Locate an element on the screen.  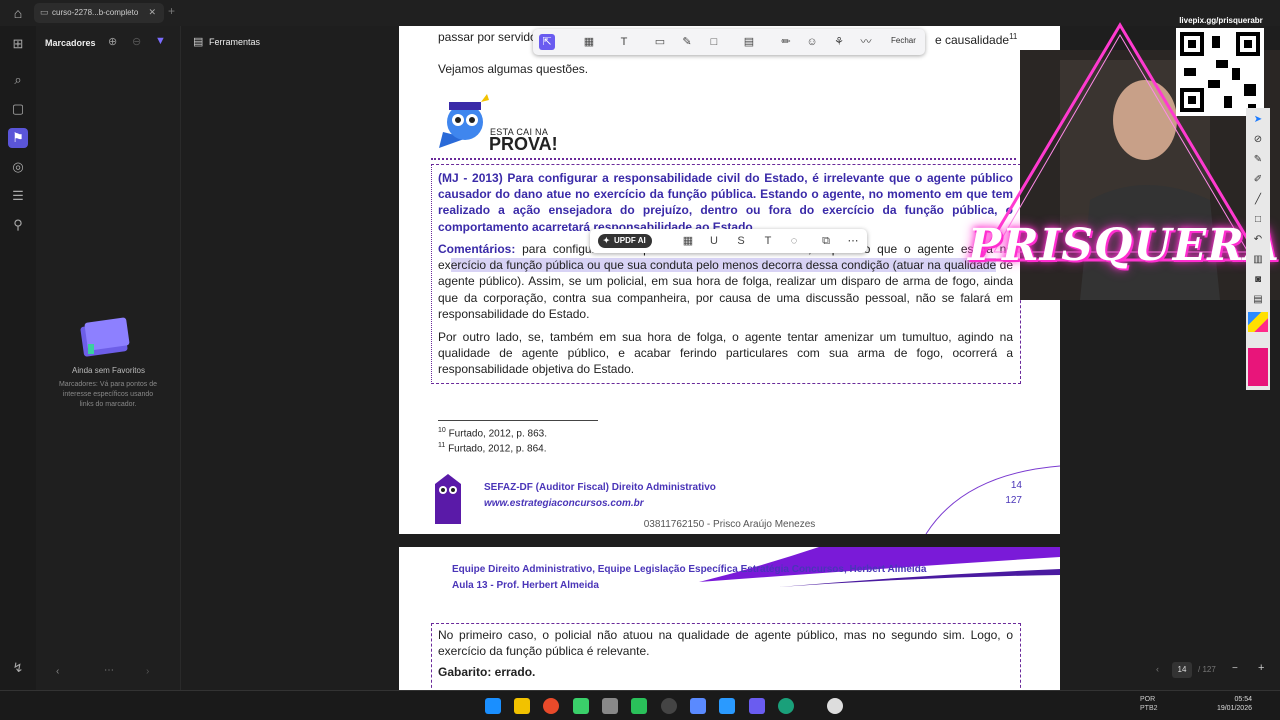
badge-big-text: PROVA! is located at coordinates (523, 144).